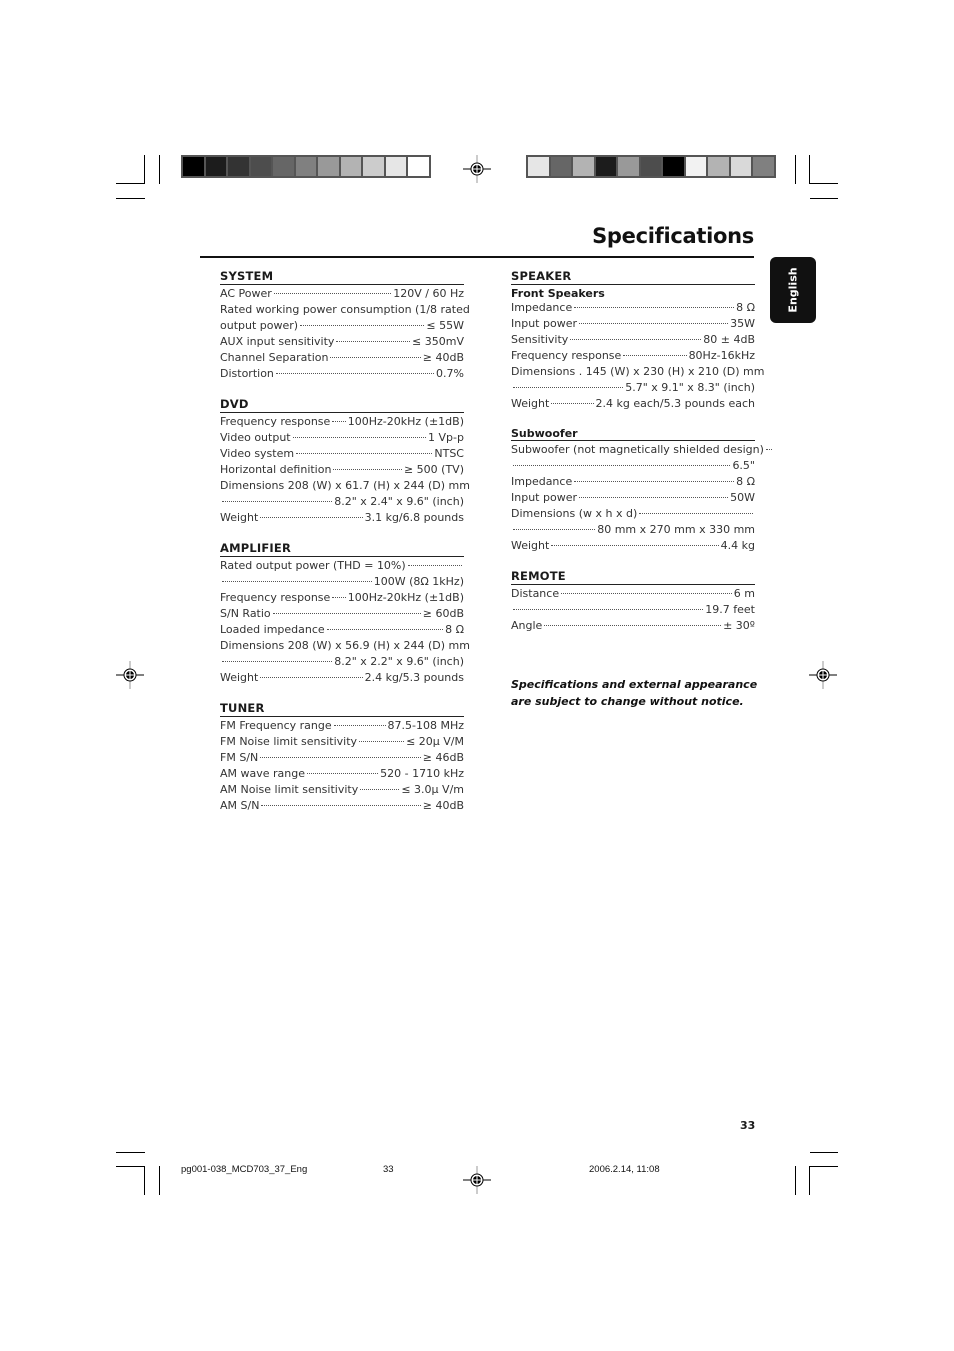  What do you see at coordinates (721, 355) in the screenshot?
I see `spec-value: 80Hz-16kHz` at bounding box center [721, 355].